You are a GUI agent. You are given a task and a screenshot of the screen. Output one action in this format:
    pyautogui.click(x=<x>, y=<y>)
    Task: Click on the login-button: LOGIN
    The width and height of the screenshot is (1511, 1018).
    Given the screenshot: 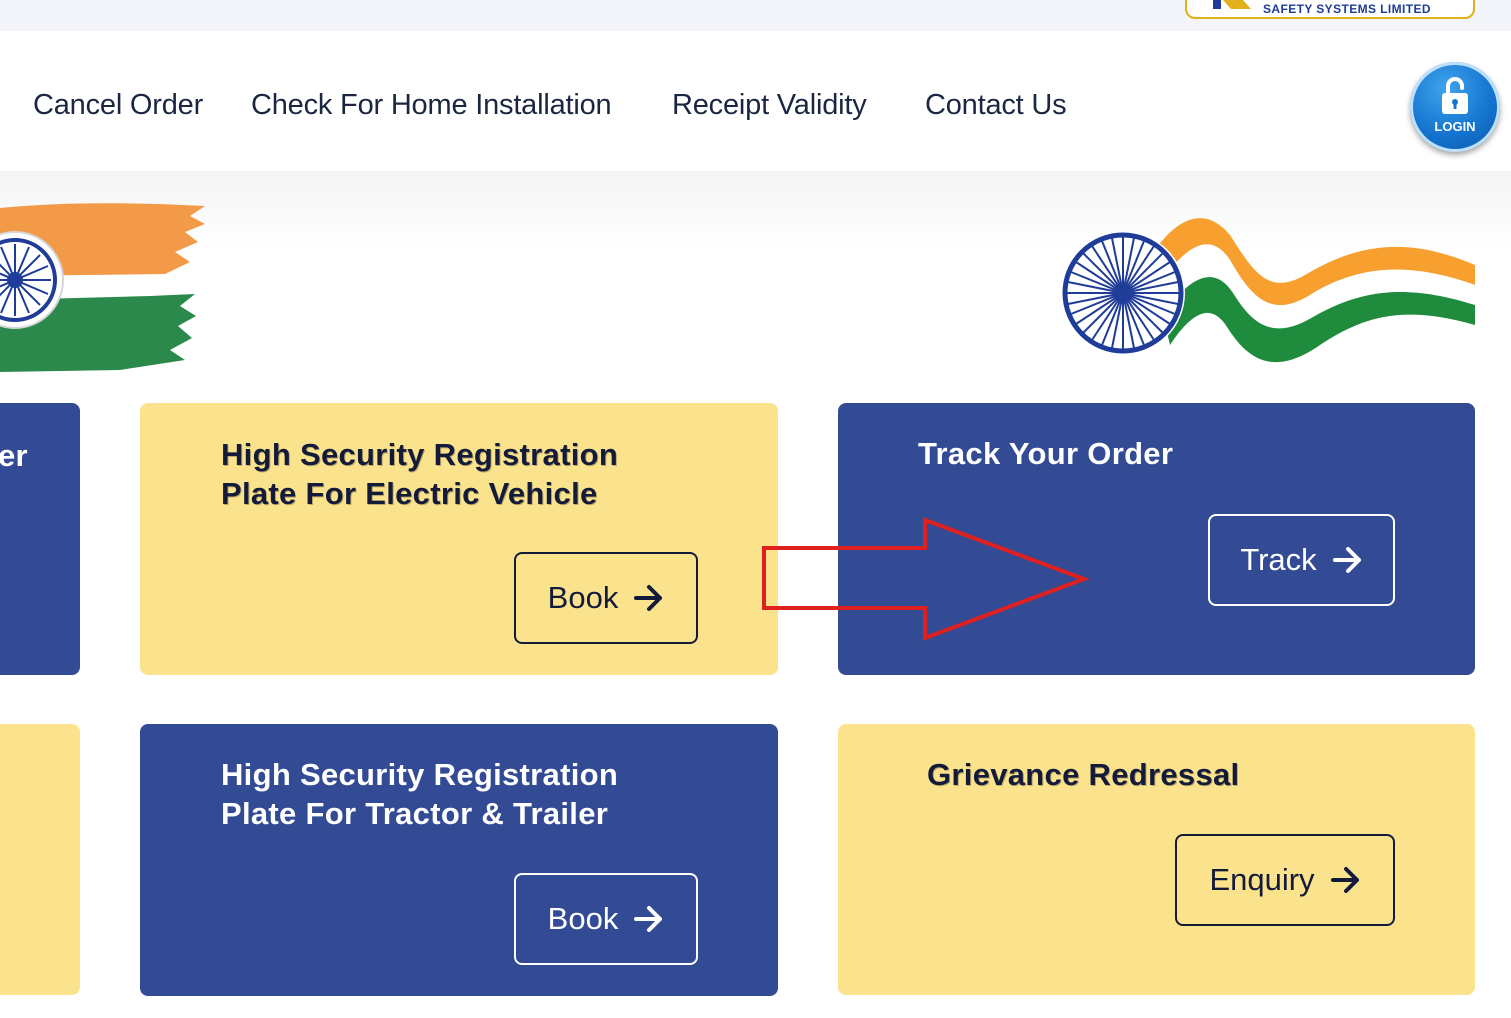 What is the action you would take?
    pyautogui.click(x=1455, y=107)
    